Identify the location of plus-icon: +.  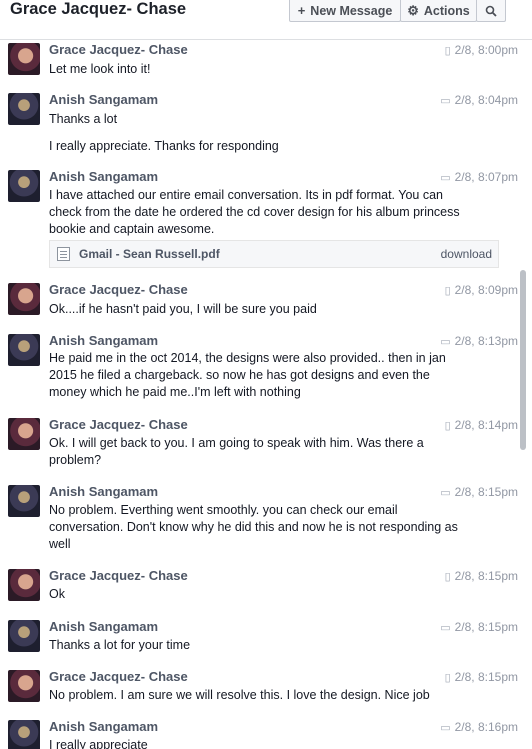
(301, 10).